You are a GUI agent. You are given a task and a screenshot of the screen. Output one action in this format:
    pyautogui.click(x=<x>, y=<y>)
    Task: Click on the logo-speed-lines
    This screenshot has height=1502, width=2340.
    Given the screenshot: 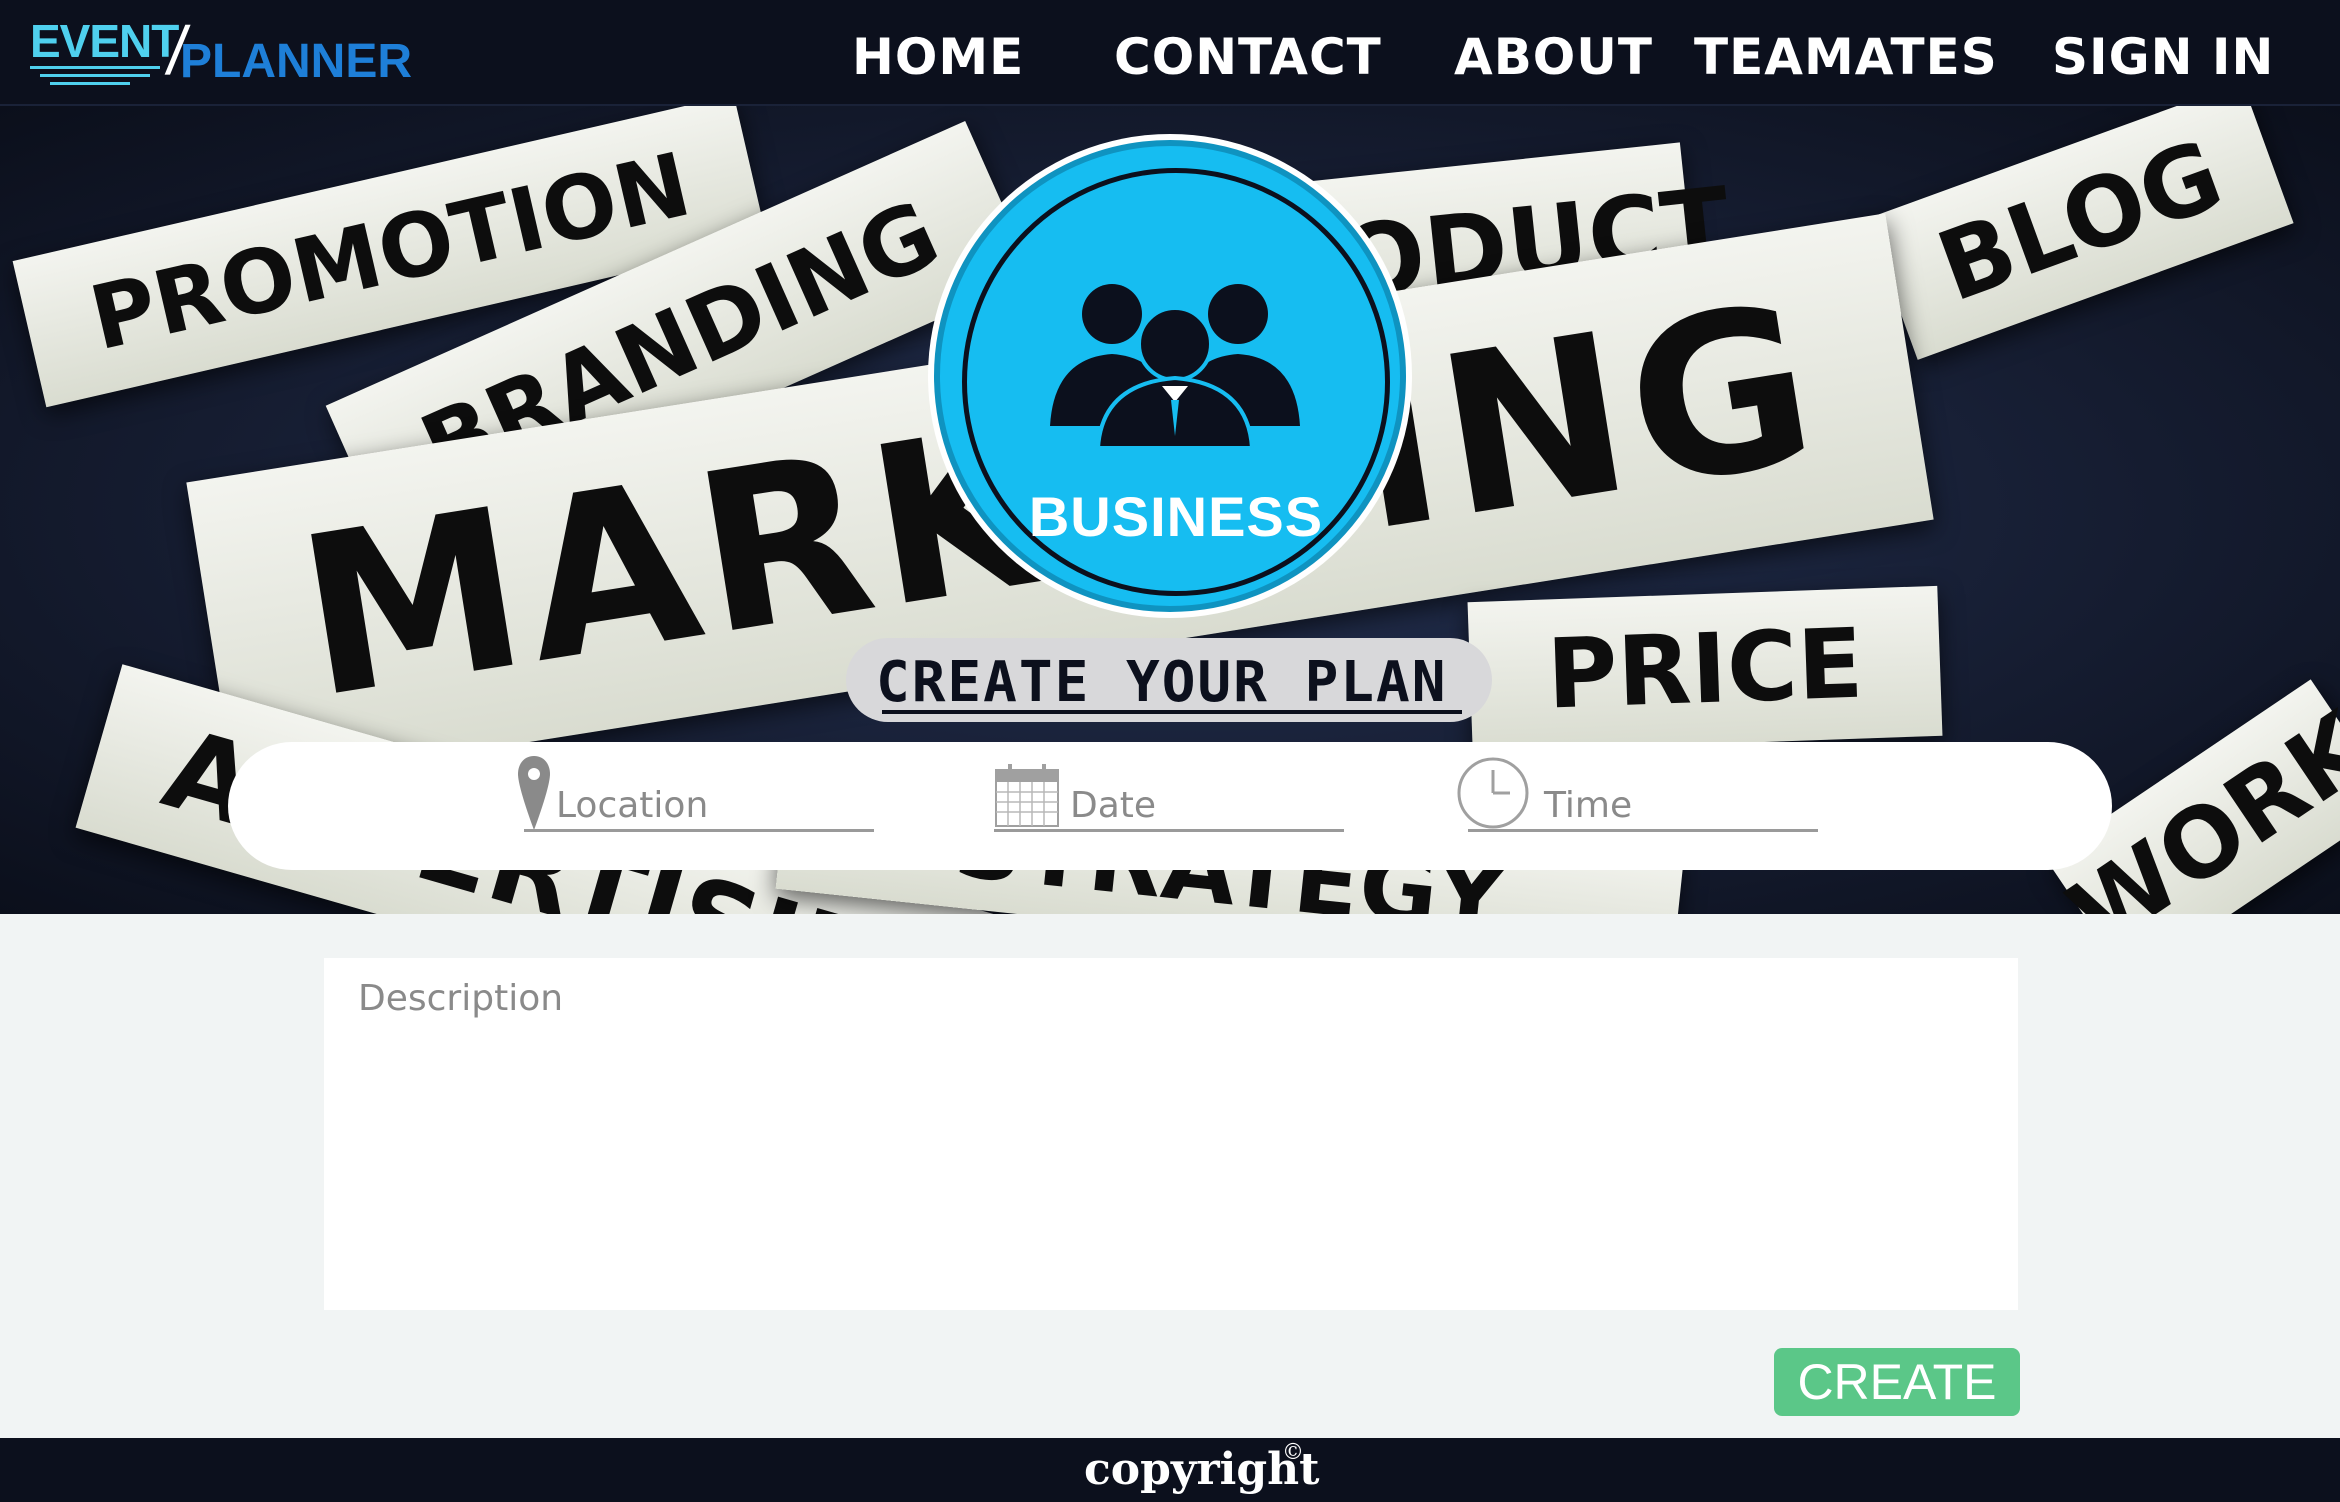 What is the action you would take?
    pyautogui.click(x=95, y=78)
    